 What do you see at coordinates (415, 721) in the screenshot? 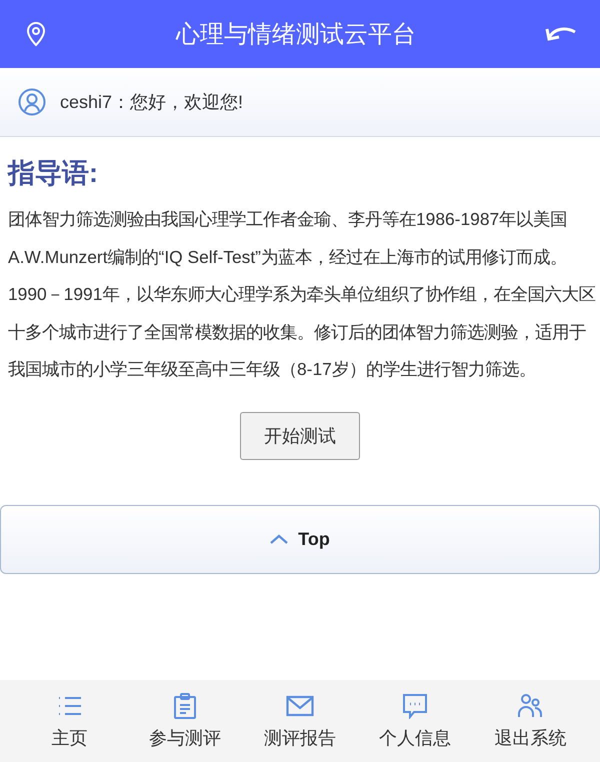
I see `nav-item: 个人信息` at bounding box center [415, 721].